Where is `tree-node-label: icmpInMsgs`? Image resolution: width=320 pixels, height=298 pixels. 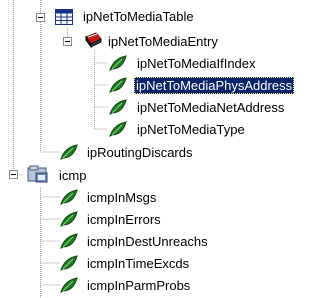 tree-node-label: icmpInMsgs is located at coordinates (121, 197).